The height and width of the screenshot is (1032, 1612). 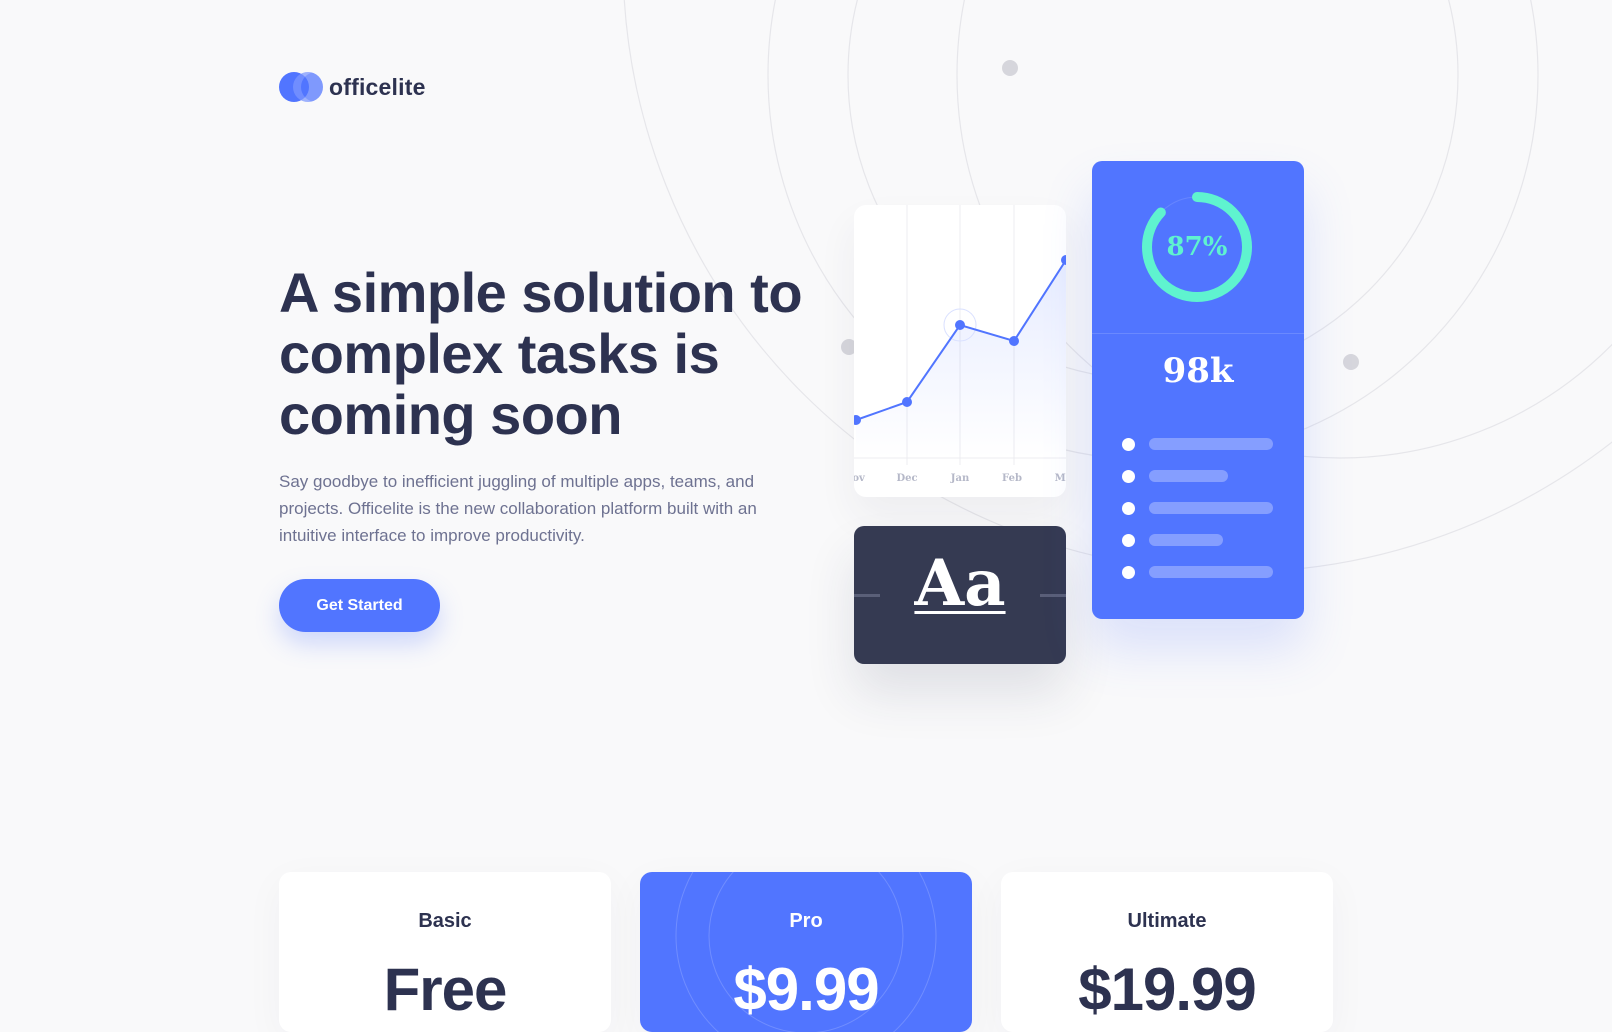 What do you see at coordinates (359, 605) in the screenshot?
I see `get-started-button: Get Started` at bounding box center [359, 605].